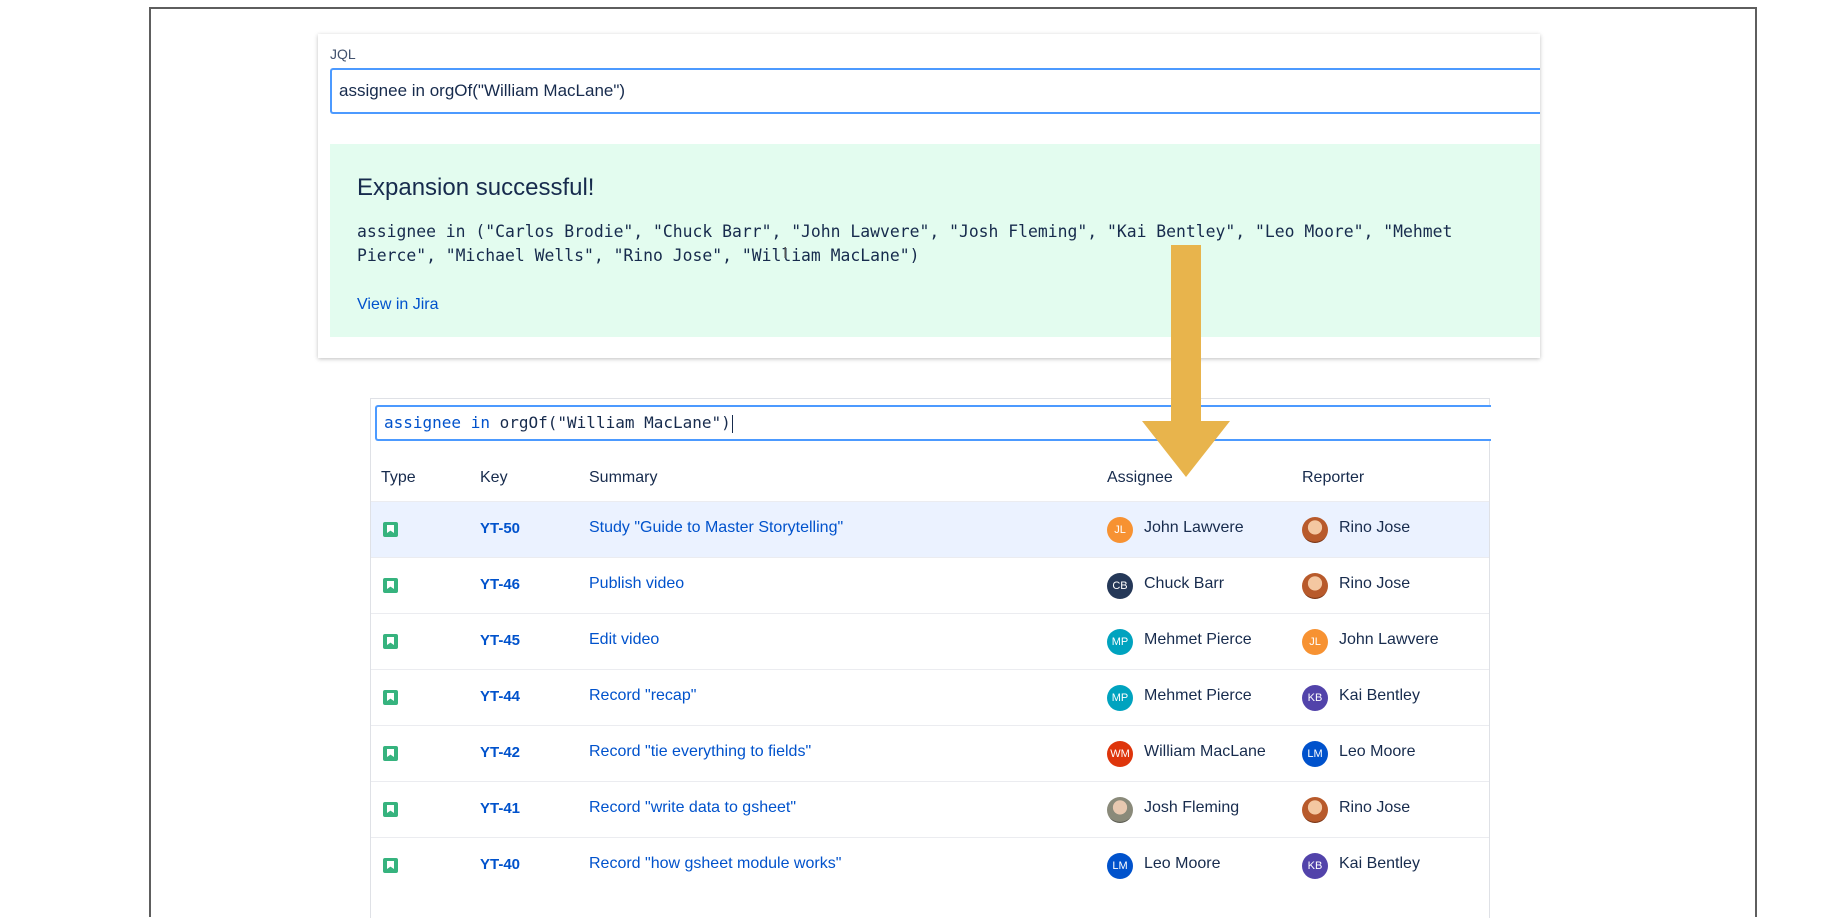 The height and width of the screenshot is (918, 1840). Describe the element at coordinates (933, 423) in the screenshot. I see `jira-search-input: assignee in orgOf("William MacLane")` at that location.